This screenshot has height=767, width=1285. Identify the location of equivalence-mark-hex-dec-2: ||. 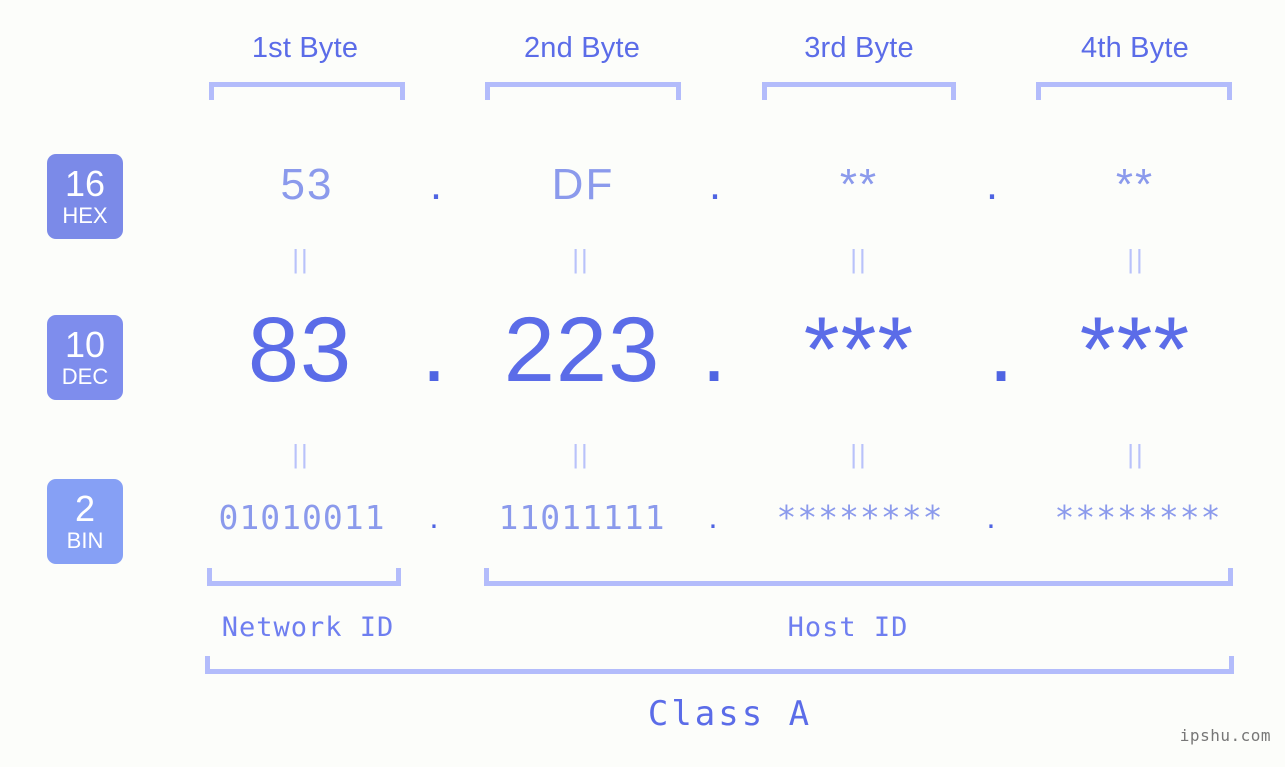
(581, 259).